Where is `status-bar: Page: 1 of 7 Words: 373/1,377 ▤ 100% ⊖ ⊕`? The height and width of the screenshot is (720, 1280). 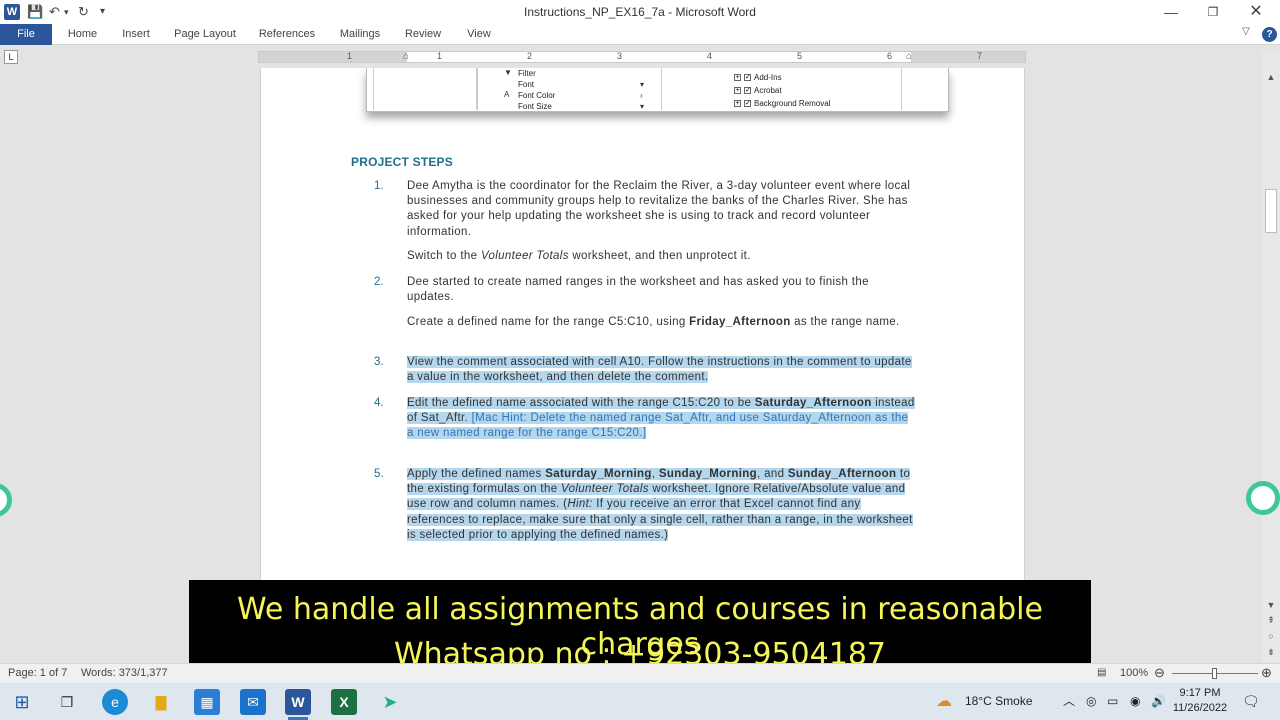
status-bar: Page: 1 of 7 Words: 373/1,377 ▤ 100% ⊖ ⊕ is located at coordinates (640, 673).